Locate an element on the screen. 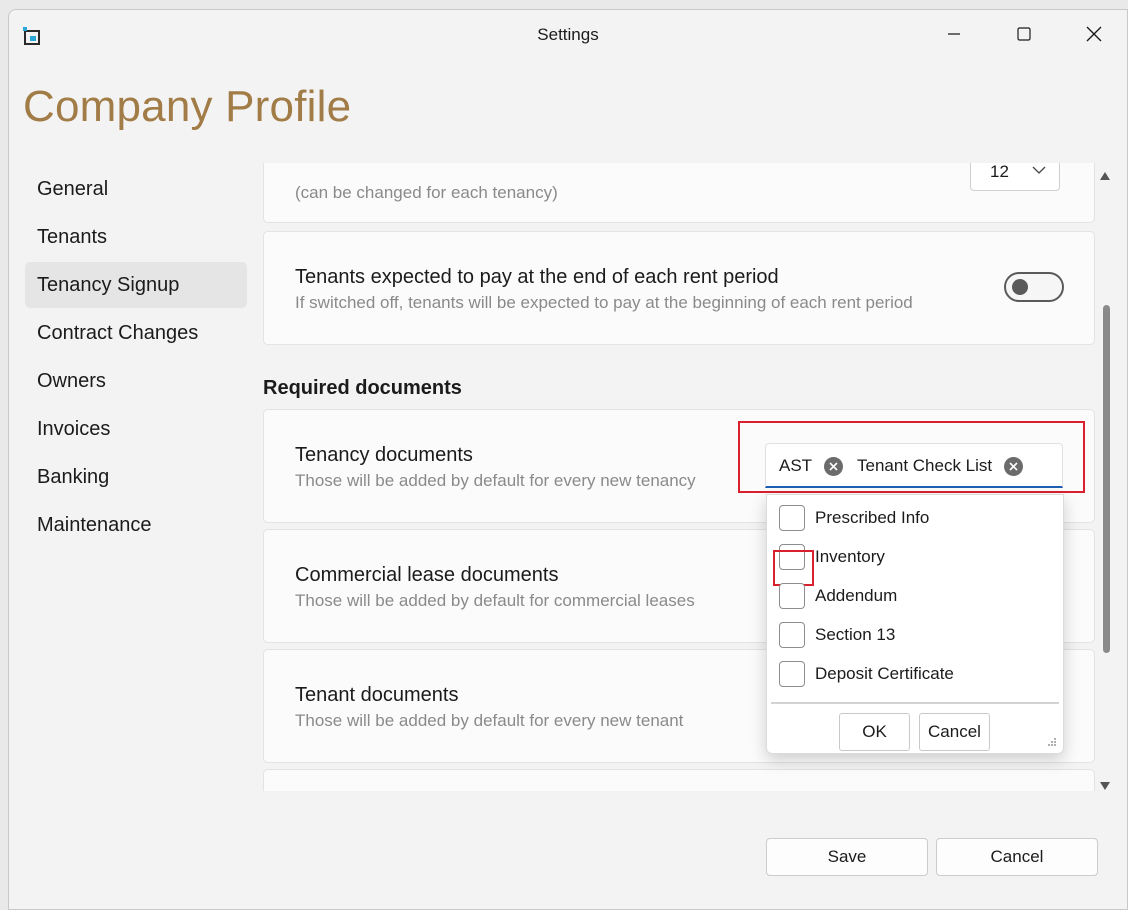 The image size is (1128, 910). resize-grip-icon is located at coordinates (1052, 742).